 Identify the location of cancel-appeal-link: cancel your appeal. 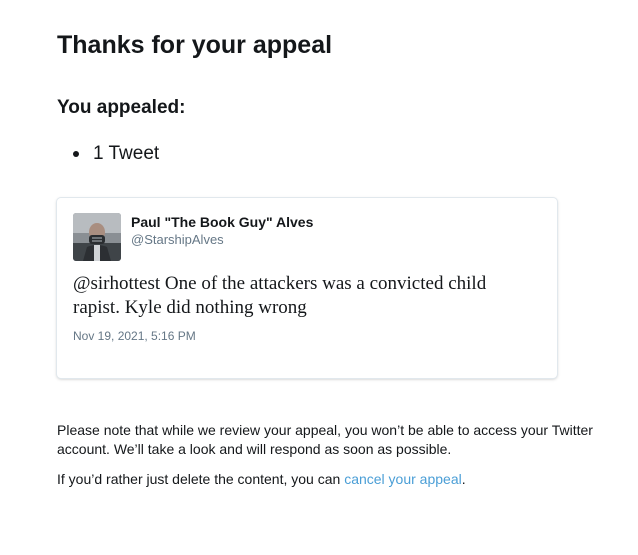
(403, 479).